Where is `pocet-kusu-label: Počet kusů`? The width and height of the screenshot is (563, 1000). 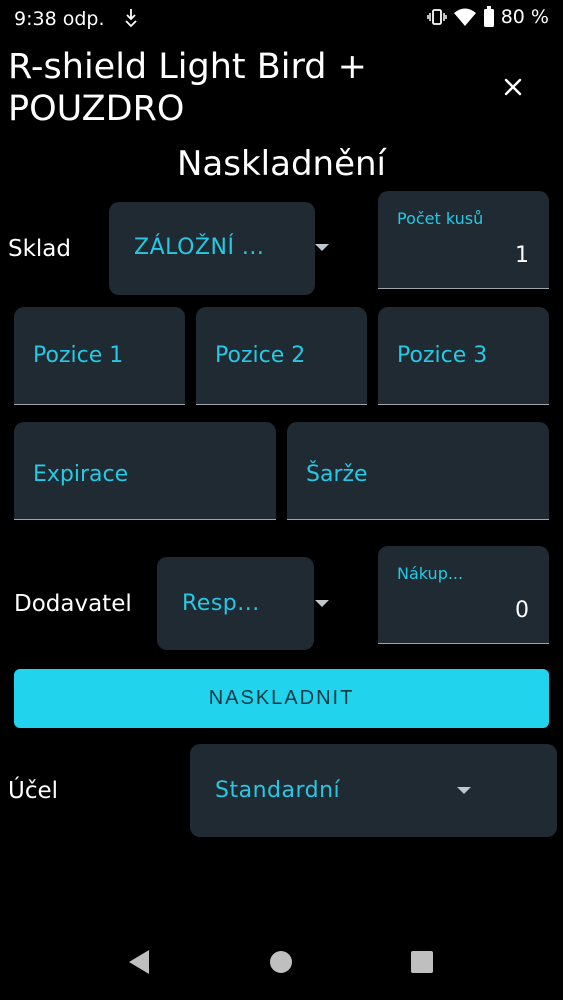
pocet-kusu-label: Počet kusů is located at coordinates (440, 218).